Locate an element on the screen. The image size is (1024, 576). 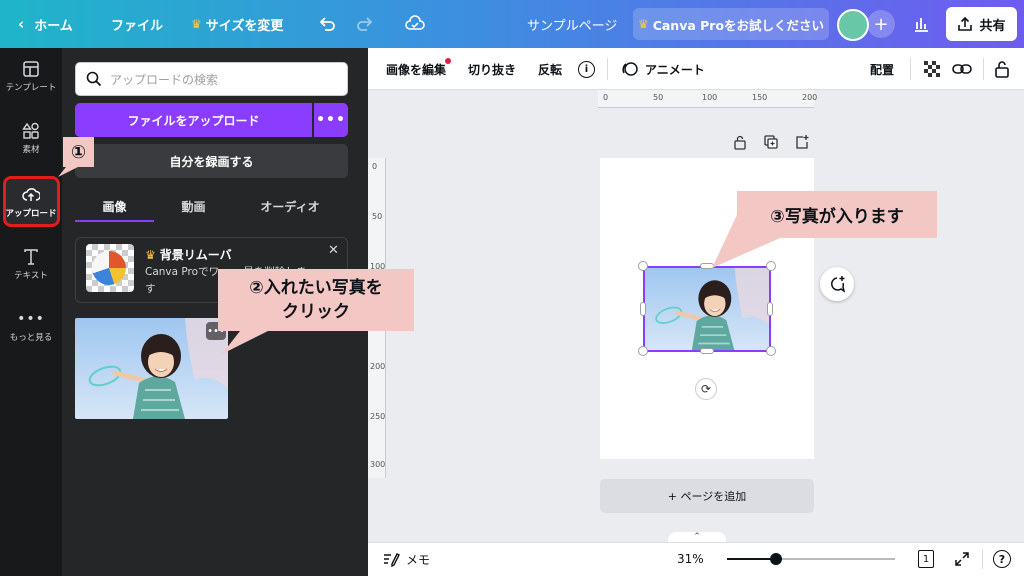
info-button: i is located at coordinates (586, 69).